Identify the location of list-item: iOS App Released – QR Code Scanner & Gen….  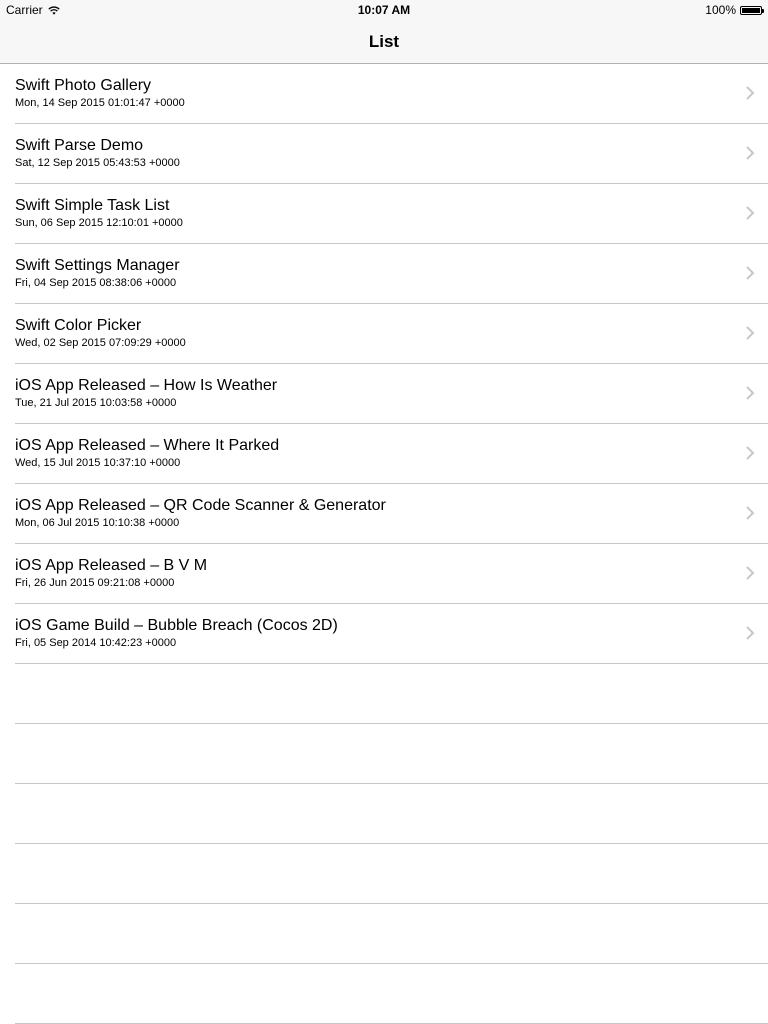
(391, 514).